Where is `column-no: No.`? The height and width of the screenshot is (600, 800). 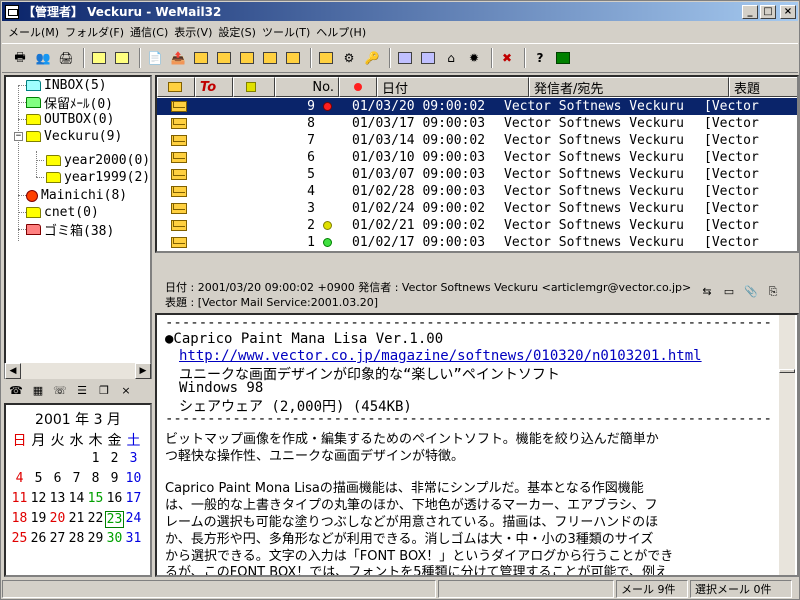 column-no: No. is located at coordinates (307, 87).